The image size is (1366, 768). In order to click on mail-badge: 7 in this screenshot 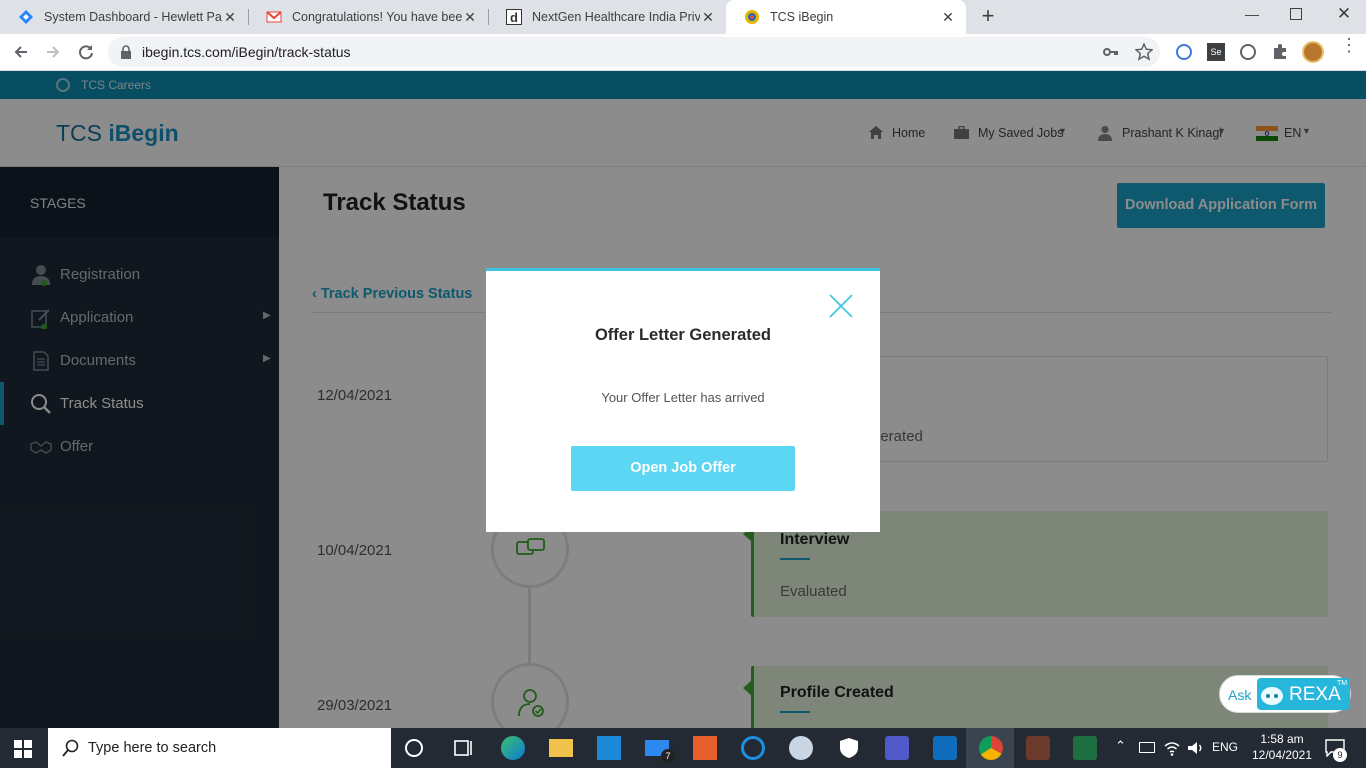, I will do `click(668, 756)`.